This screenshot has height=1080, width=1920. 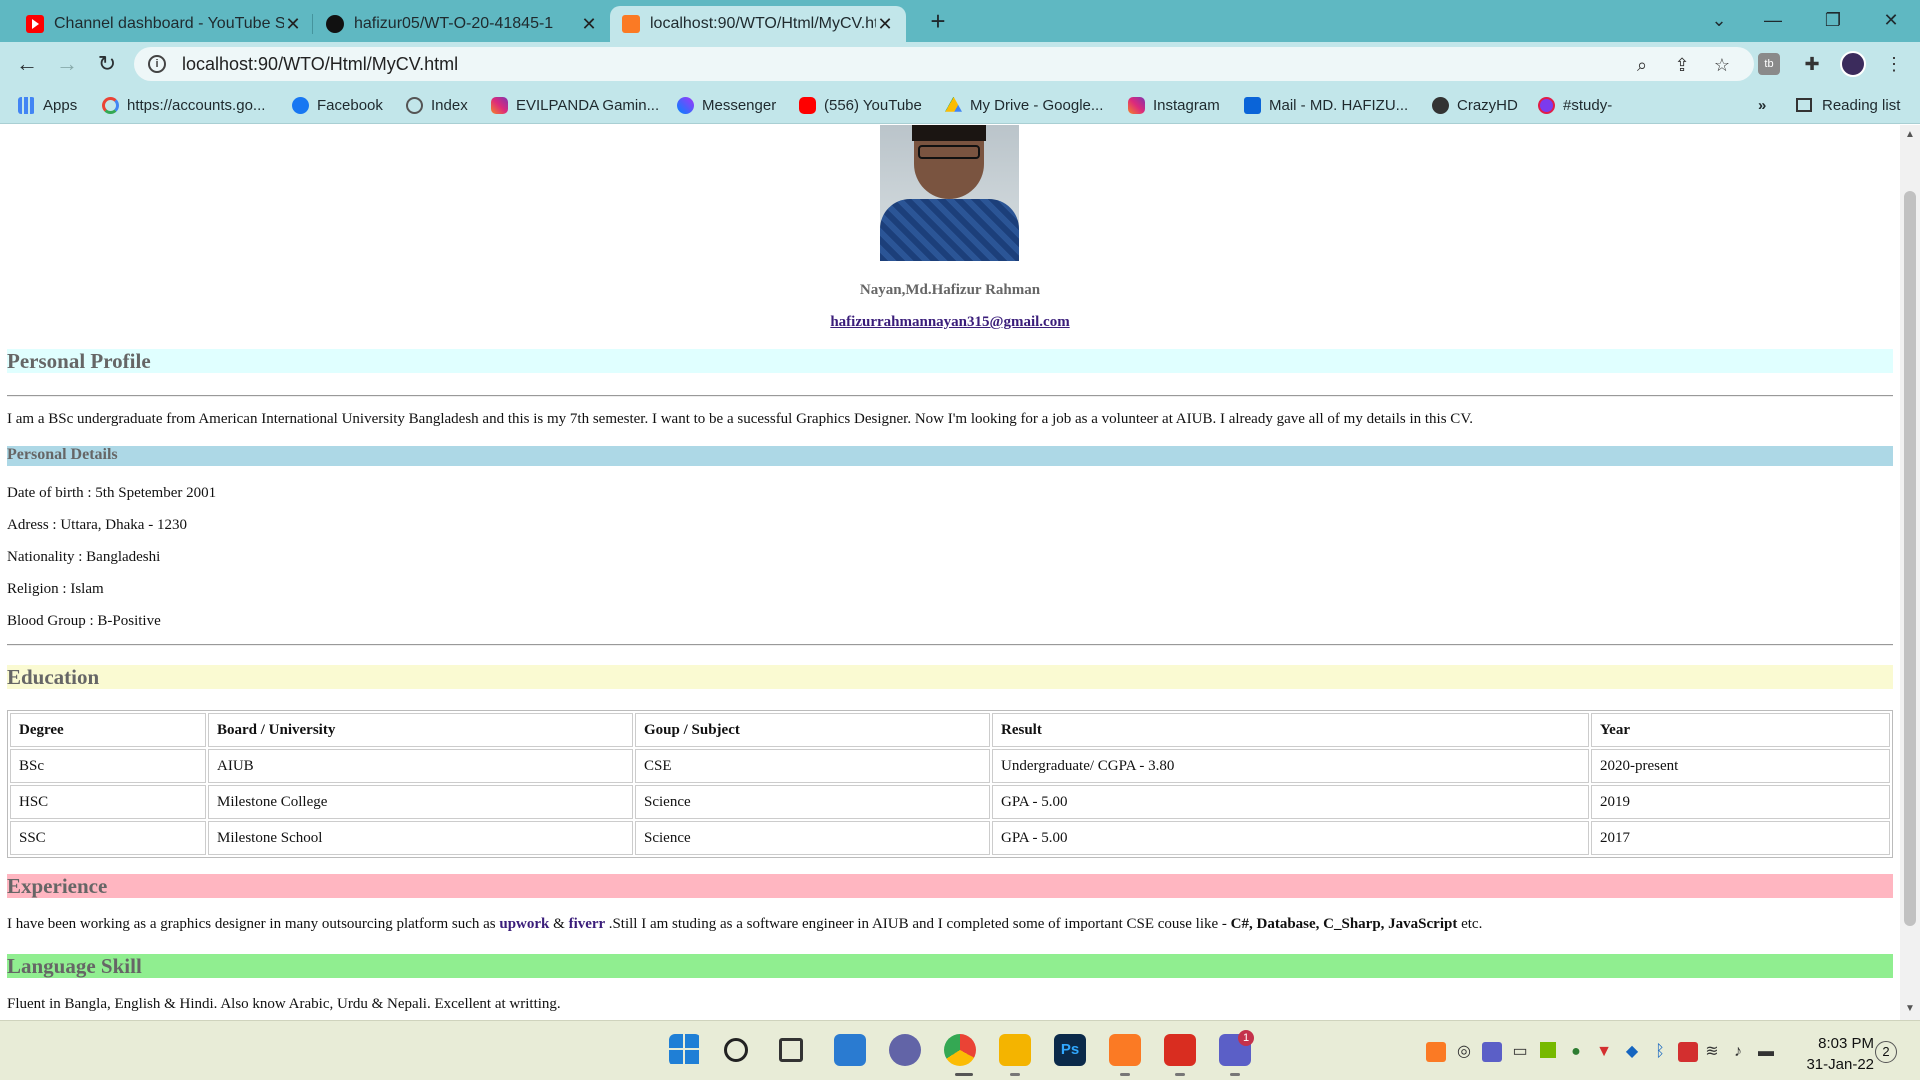 What do you see at coordinates (164, 24) in the screenshot?
I see `tab-youtube-studio: Channel dashboard - YouTube St ✕` at bounding box center [164, 24].